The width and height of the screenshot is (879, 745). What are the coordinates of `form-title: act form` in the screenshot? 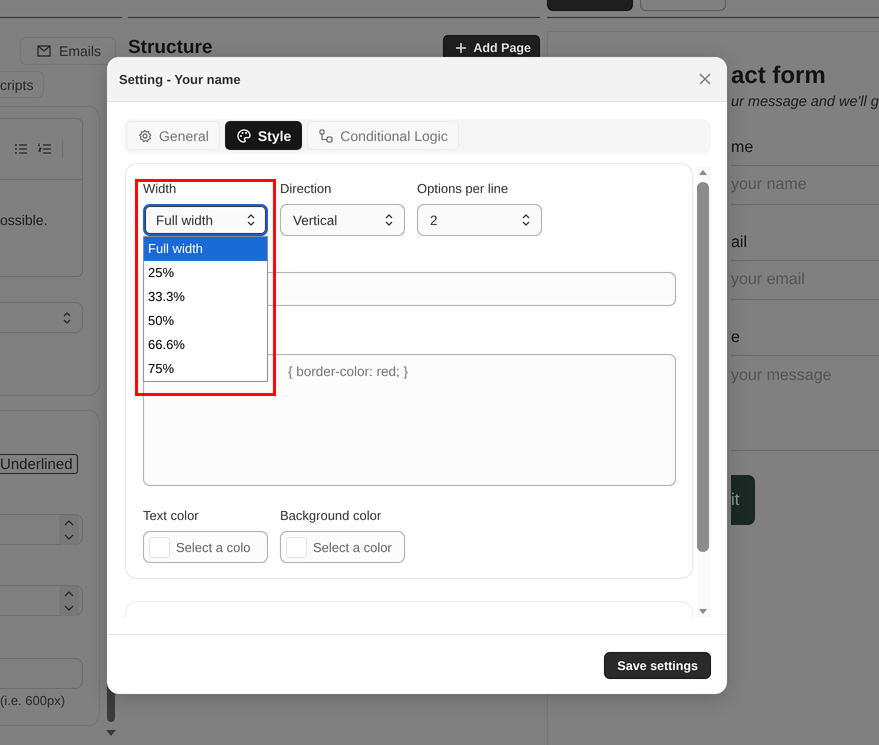 It's located at (779, 76).